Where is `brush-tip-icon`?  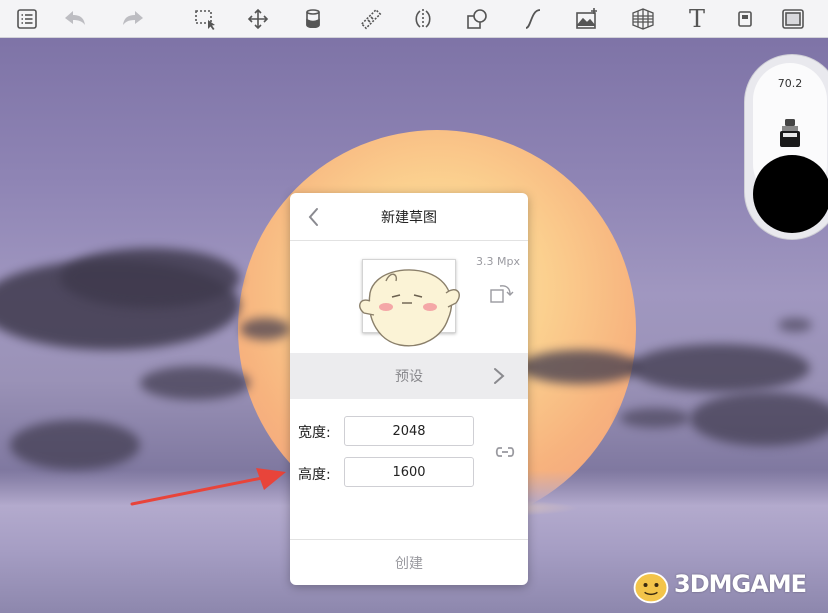
brush-tip-icon is located at coordinates (790, 134).